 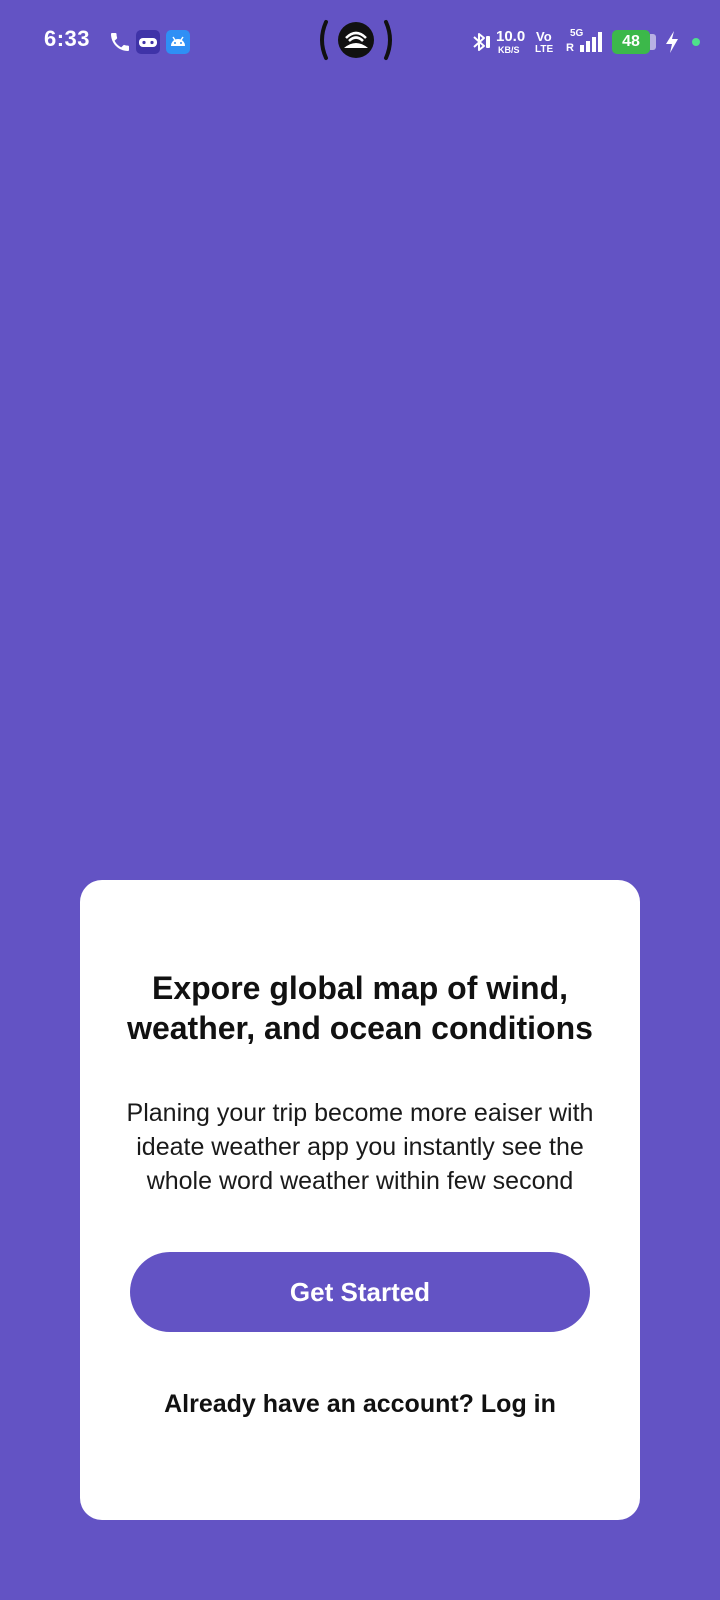 What do you see at coordinates (120, 42) in the screenshot?
I see `phone-icon` at bounding box center [120, 42].